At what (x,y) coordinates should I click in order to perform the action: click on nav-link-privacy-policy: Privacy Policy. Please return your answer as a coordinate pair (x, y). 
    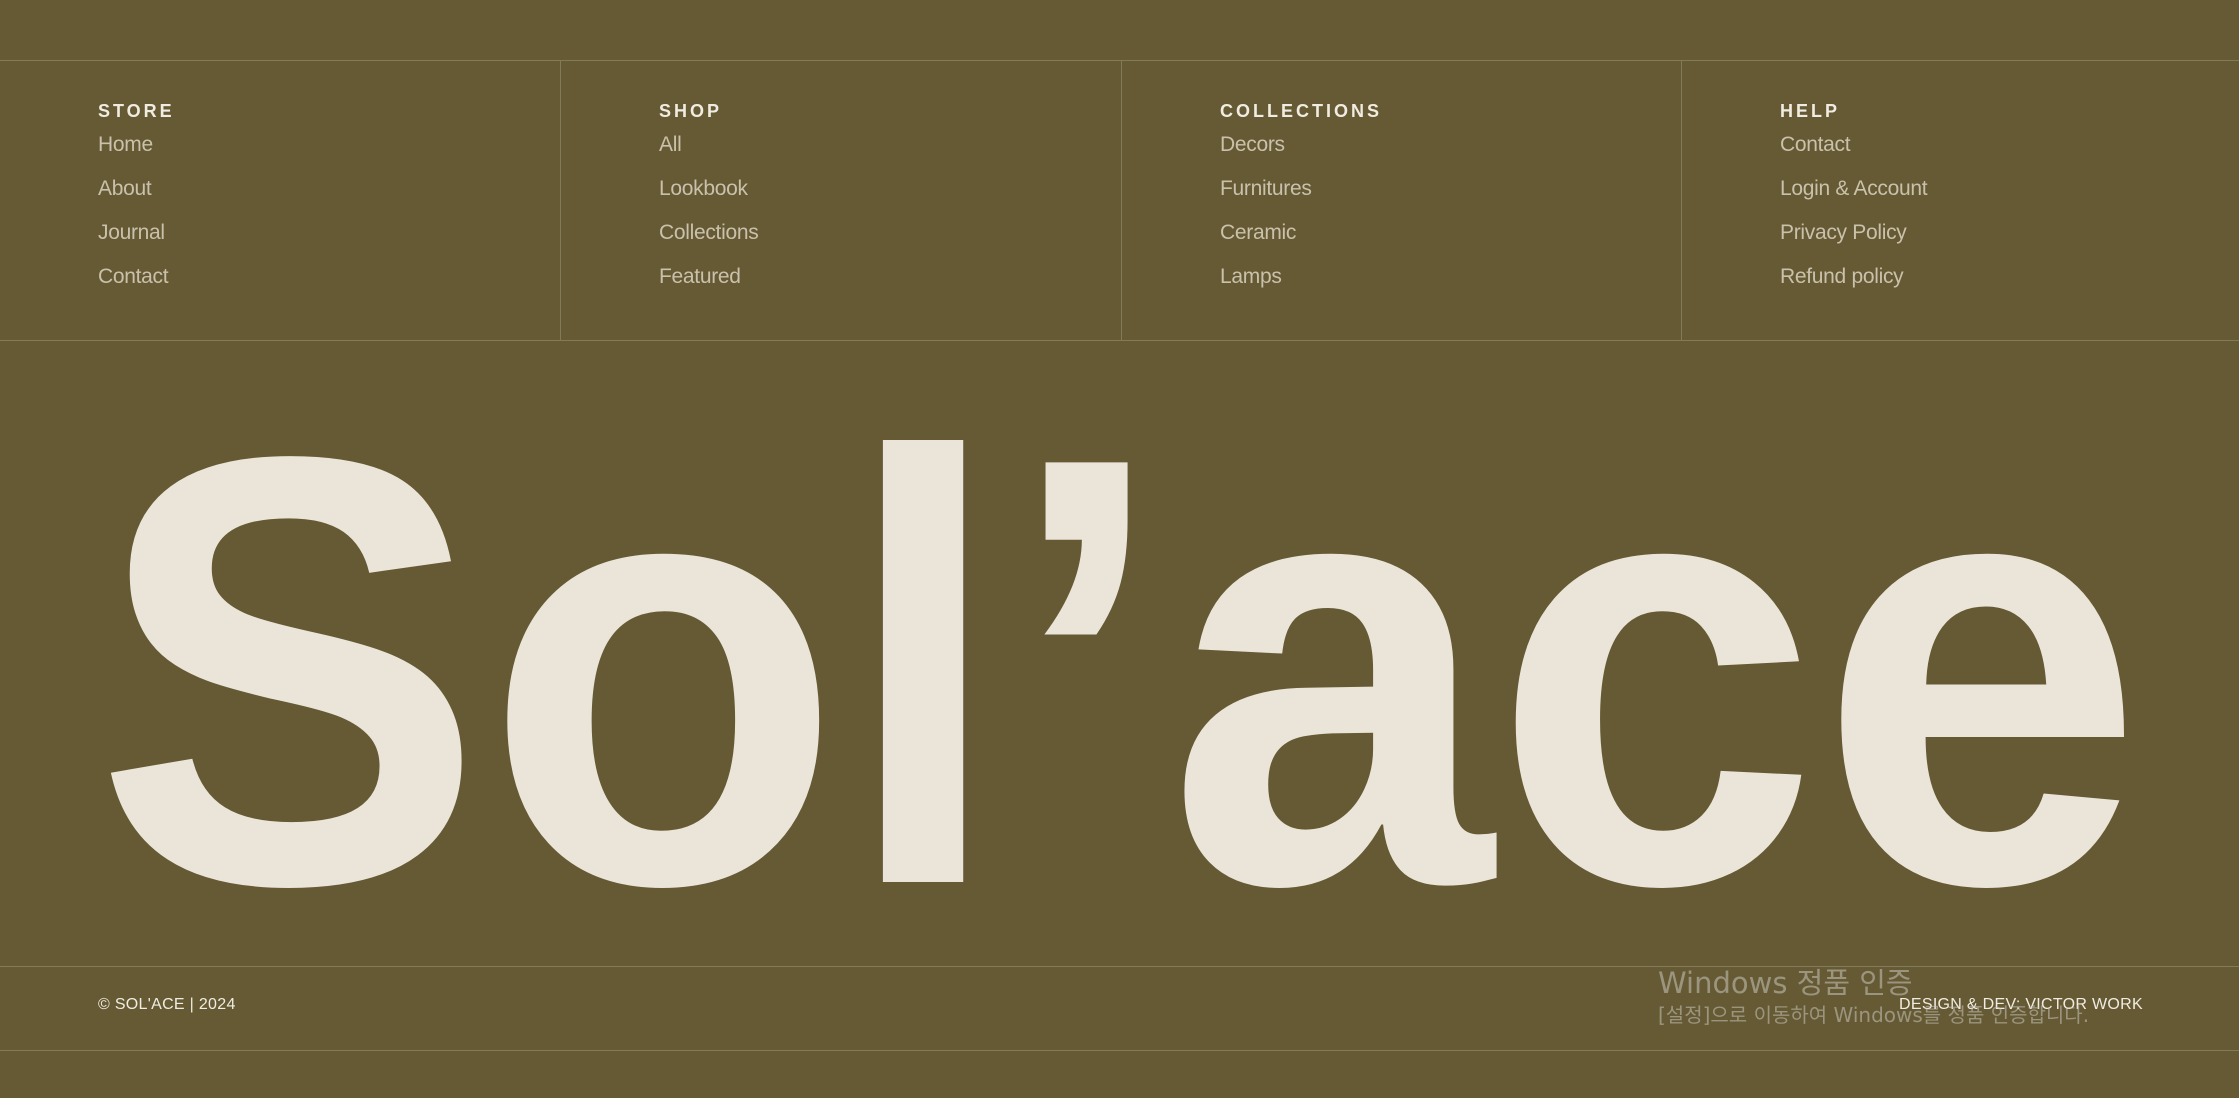
    Looking at the image, I should click on (1843, 232).